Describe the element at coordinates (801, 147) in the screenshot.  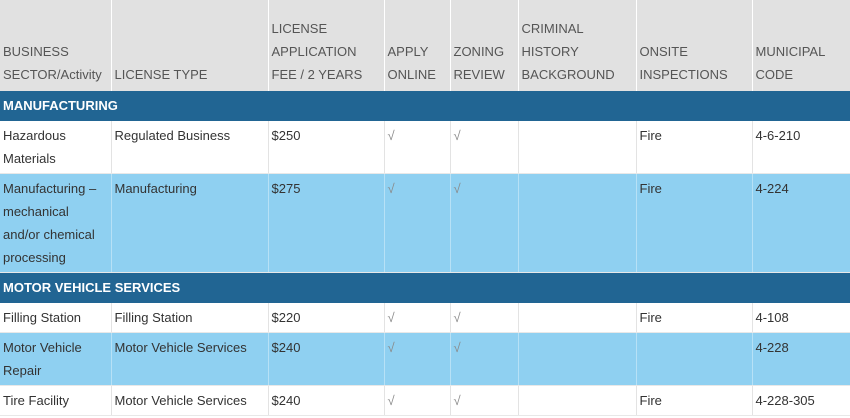
I see `cell-municipal-code: 4-6-210` at that location.